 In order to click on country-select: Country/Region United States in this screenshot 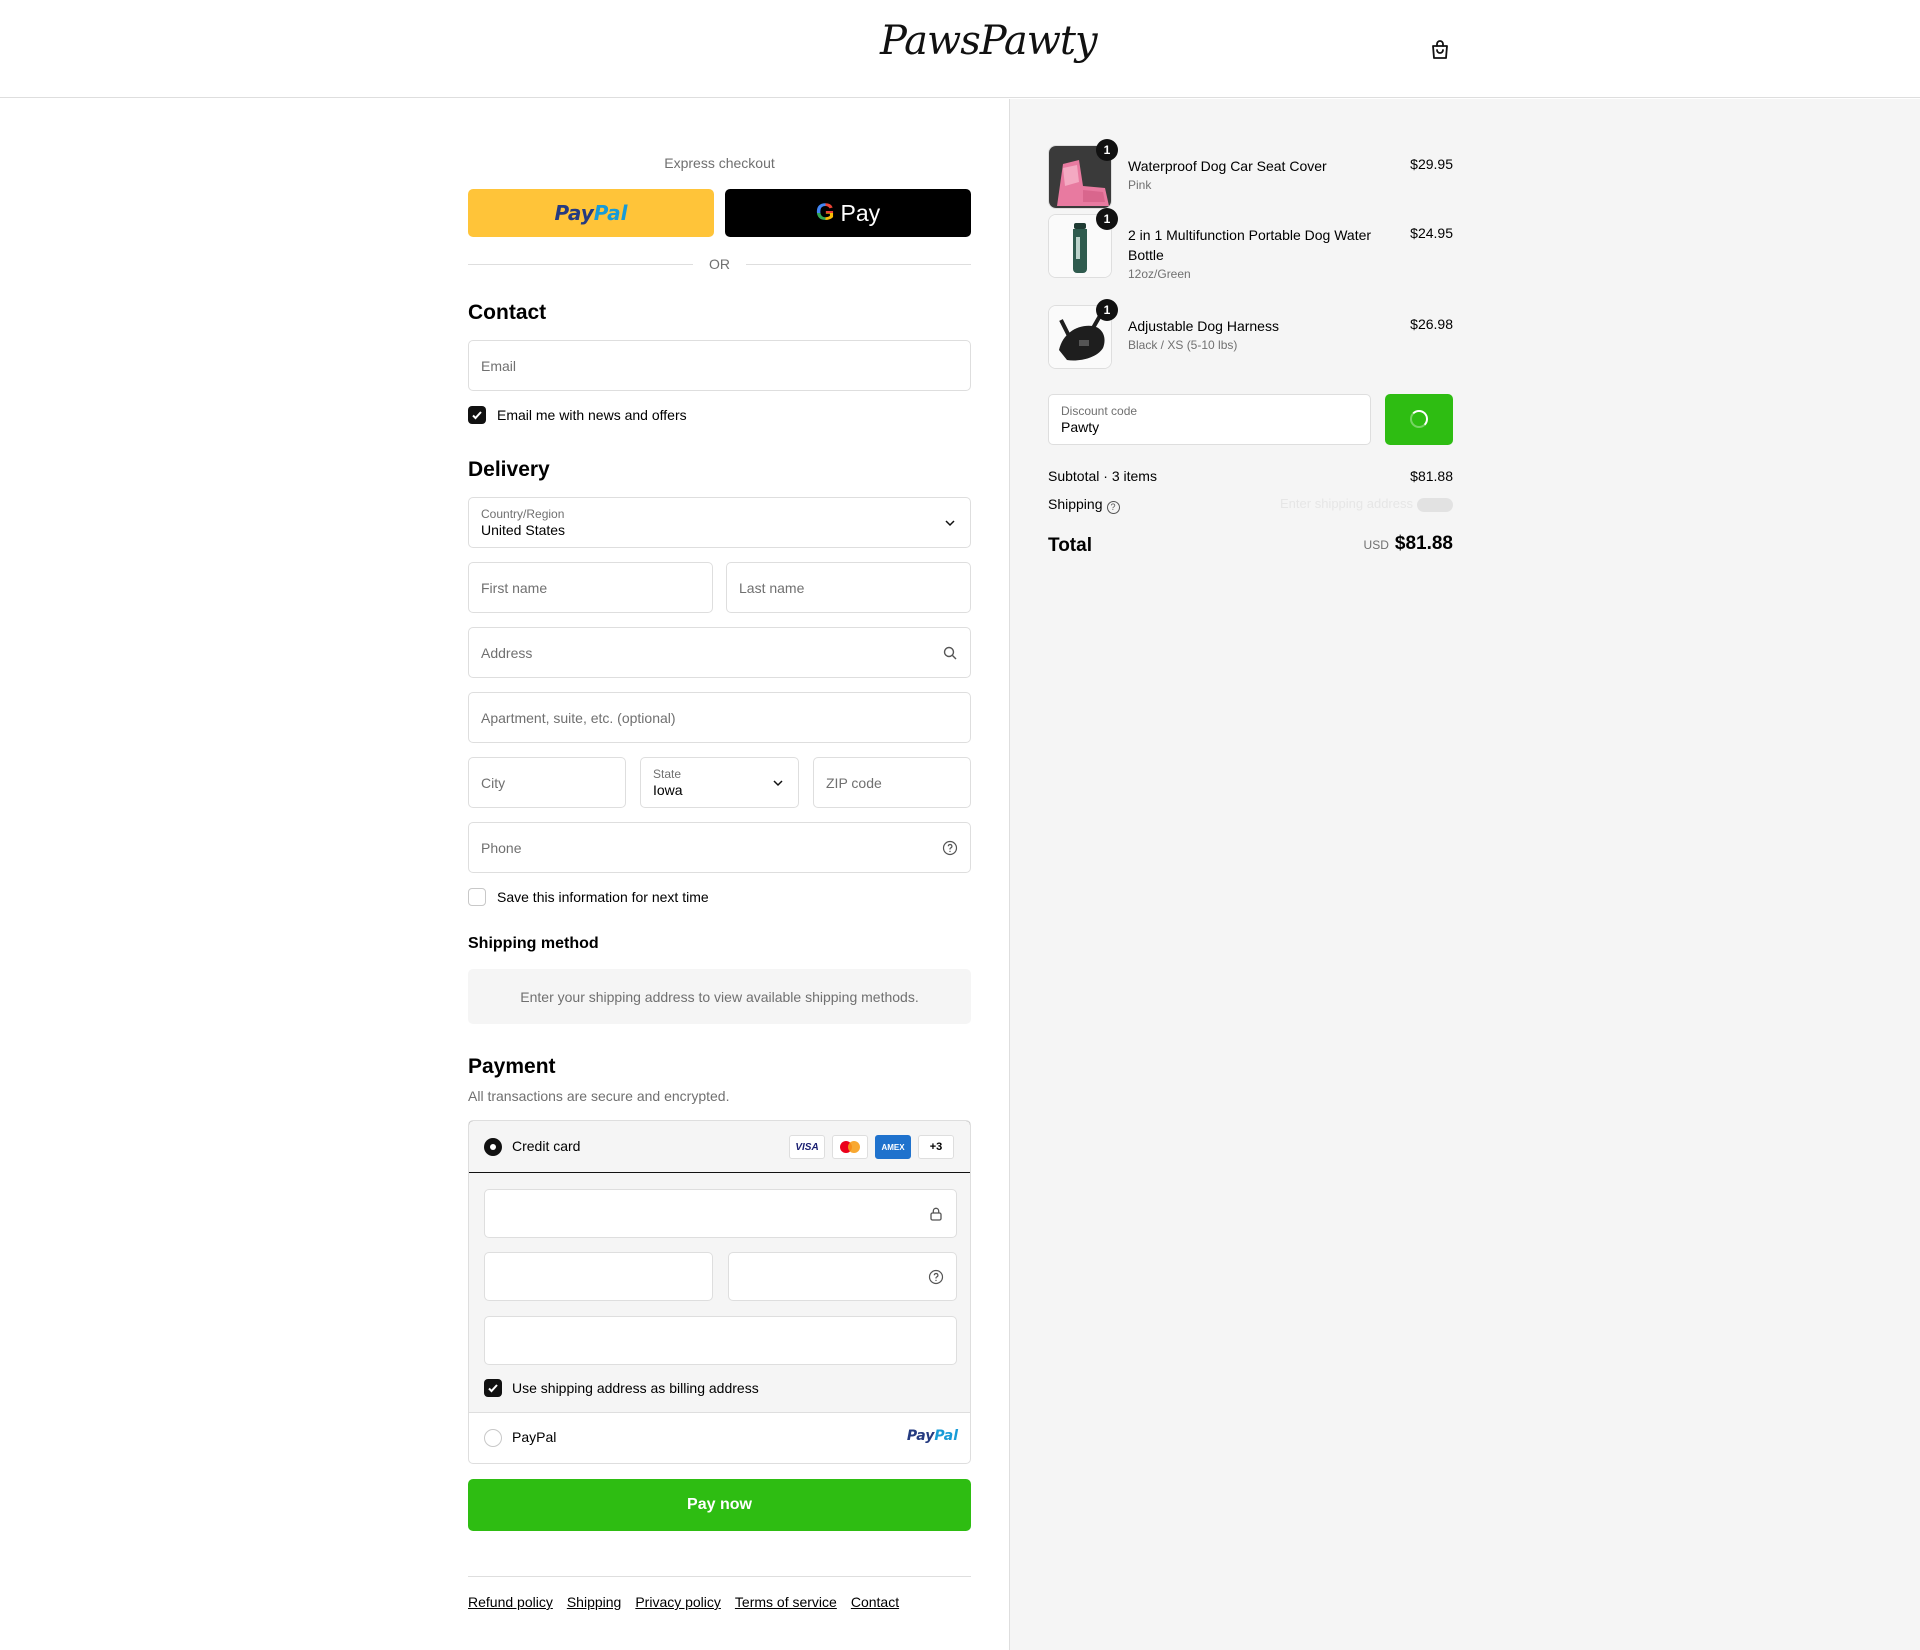, I will do `click(719, 522)`.